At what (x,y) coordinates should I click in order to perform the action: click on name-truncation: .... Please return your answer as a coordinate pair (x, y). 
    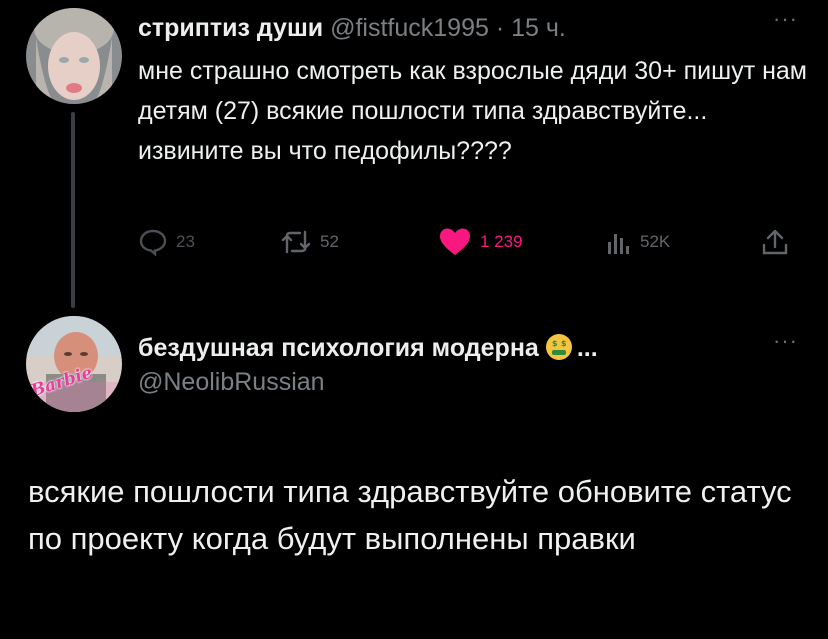
    Looking at the image, I should click on (587, 348).